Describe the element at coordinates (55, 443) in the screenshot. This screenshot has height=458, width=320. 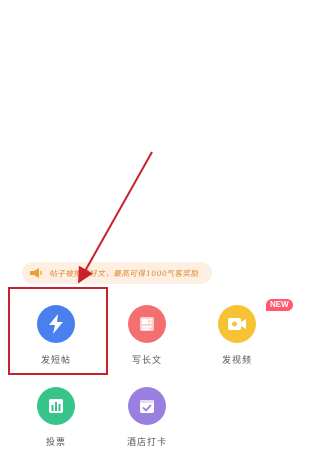
I see `vote-label: 投票` at that location.